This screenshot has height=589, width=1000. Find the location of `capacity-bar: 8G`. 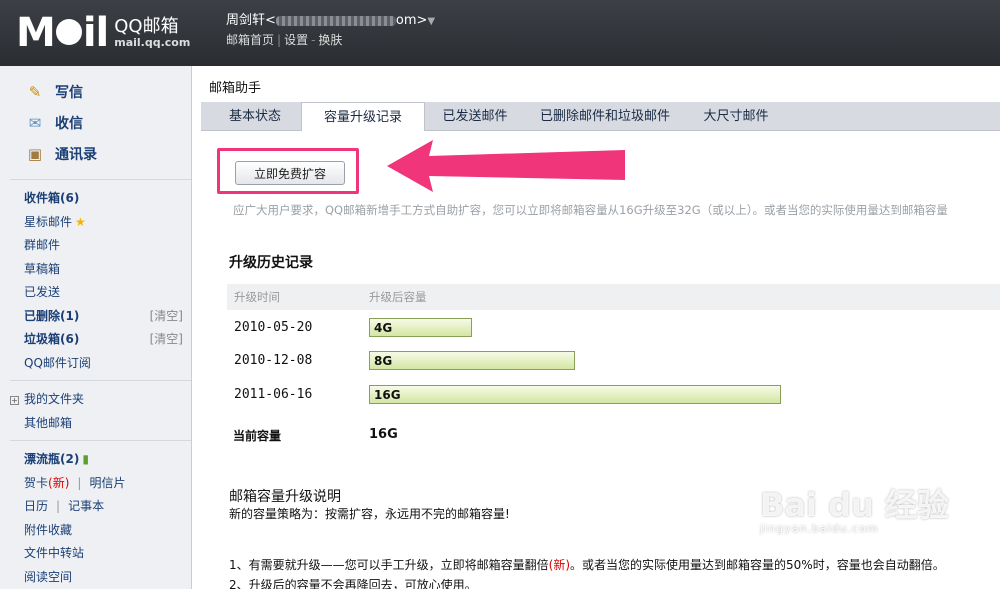

capacity-bar: 8G is located at coordinates (472, 360).